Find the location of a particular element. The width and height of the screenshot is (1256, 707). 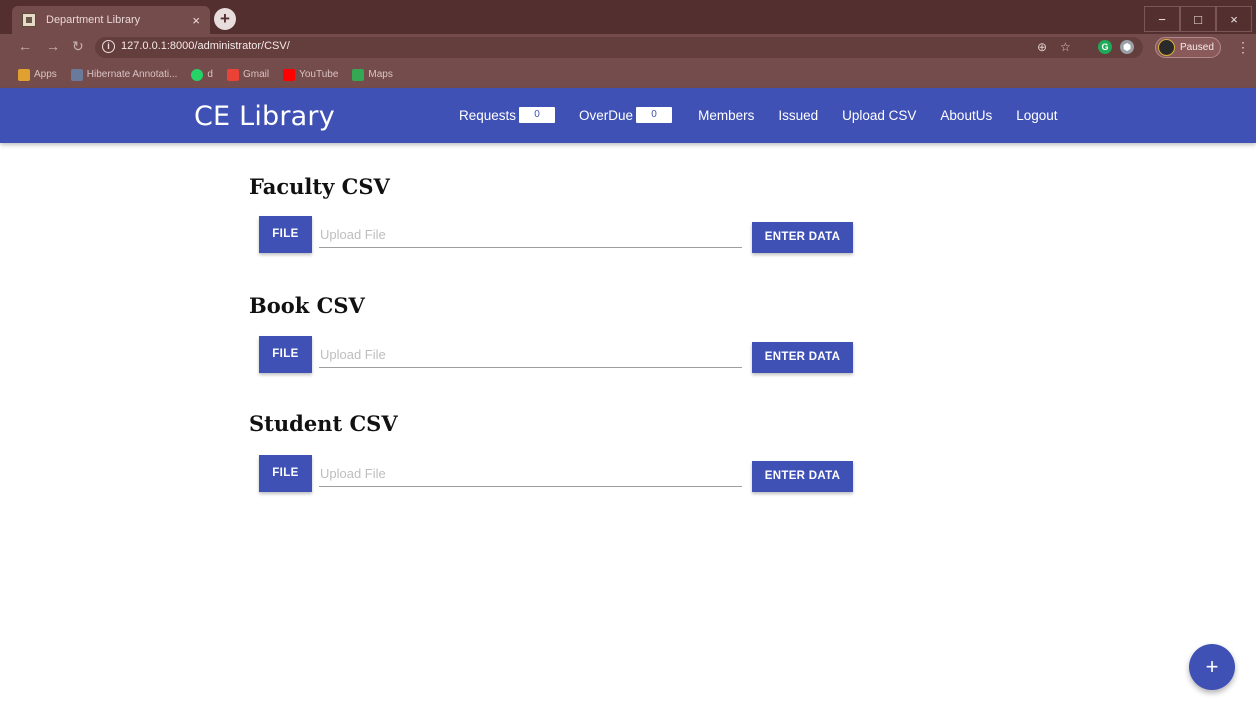

grammarly-extension-icon: G is located at coordinates (1105, 47).